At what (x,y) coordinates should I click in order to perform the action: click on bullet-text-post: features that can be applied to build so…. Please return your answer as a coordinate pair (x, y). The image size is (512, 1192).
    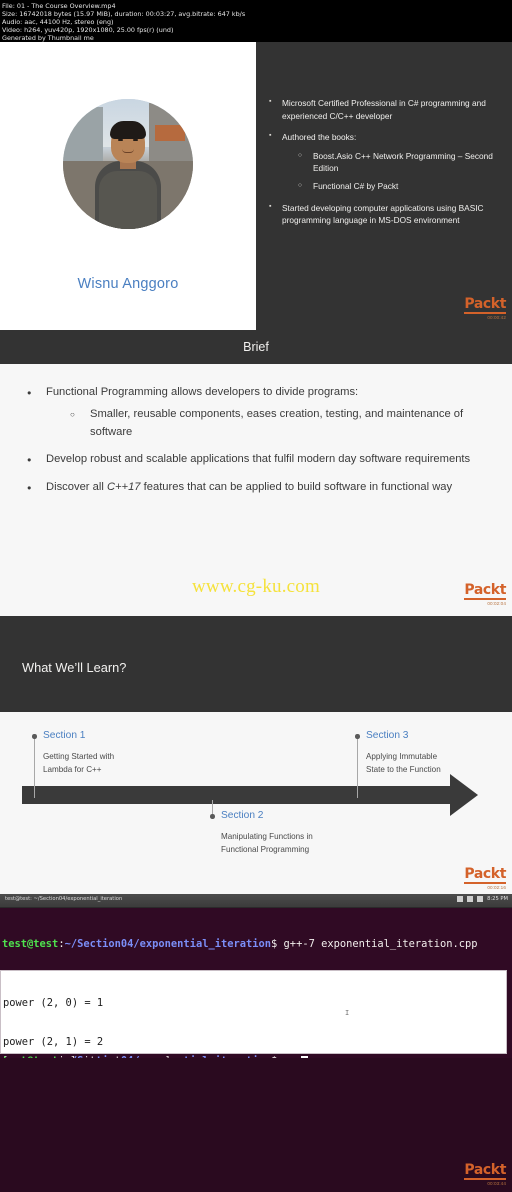
    Looking at the image, I should click on (296, 486).